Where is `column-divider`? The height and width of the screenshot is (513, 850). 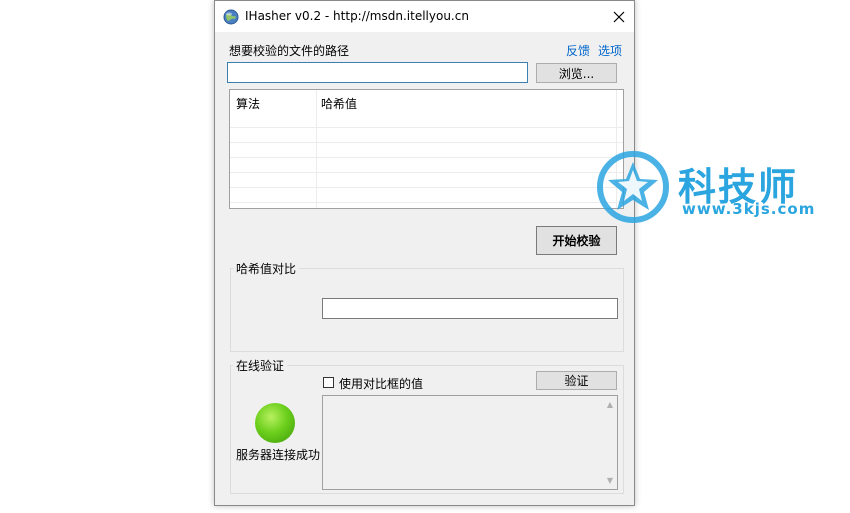
column-divider is located at coordinates (316, 149).